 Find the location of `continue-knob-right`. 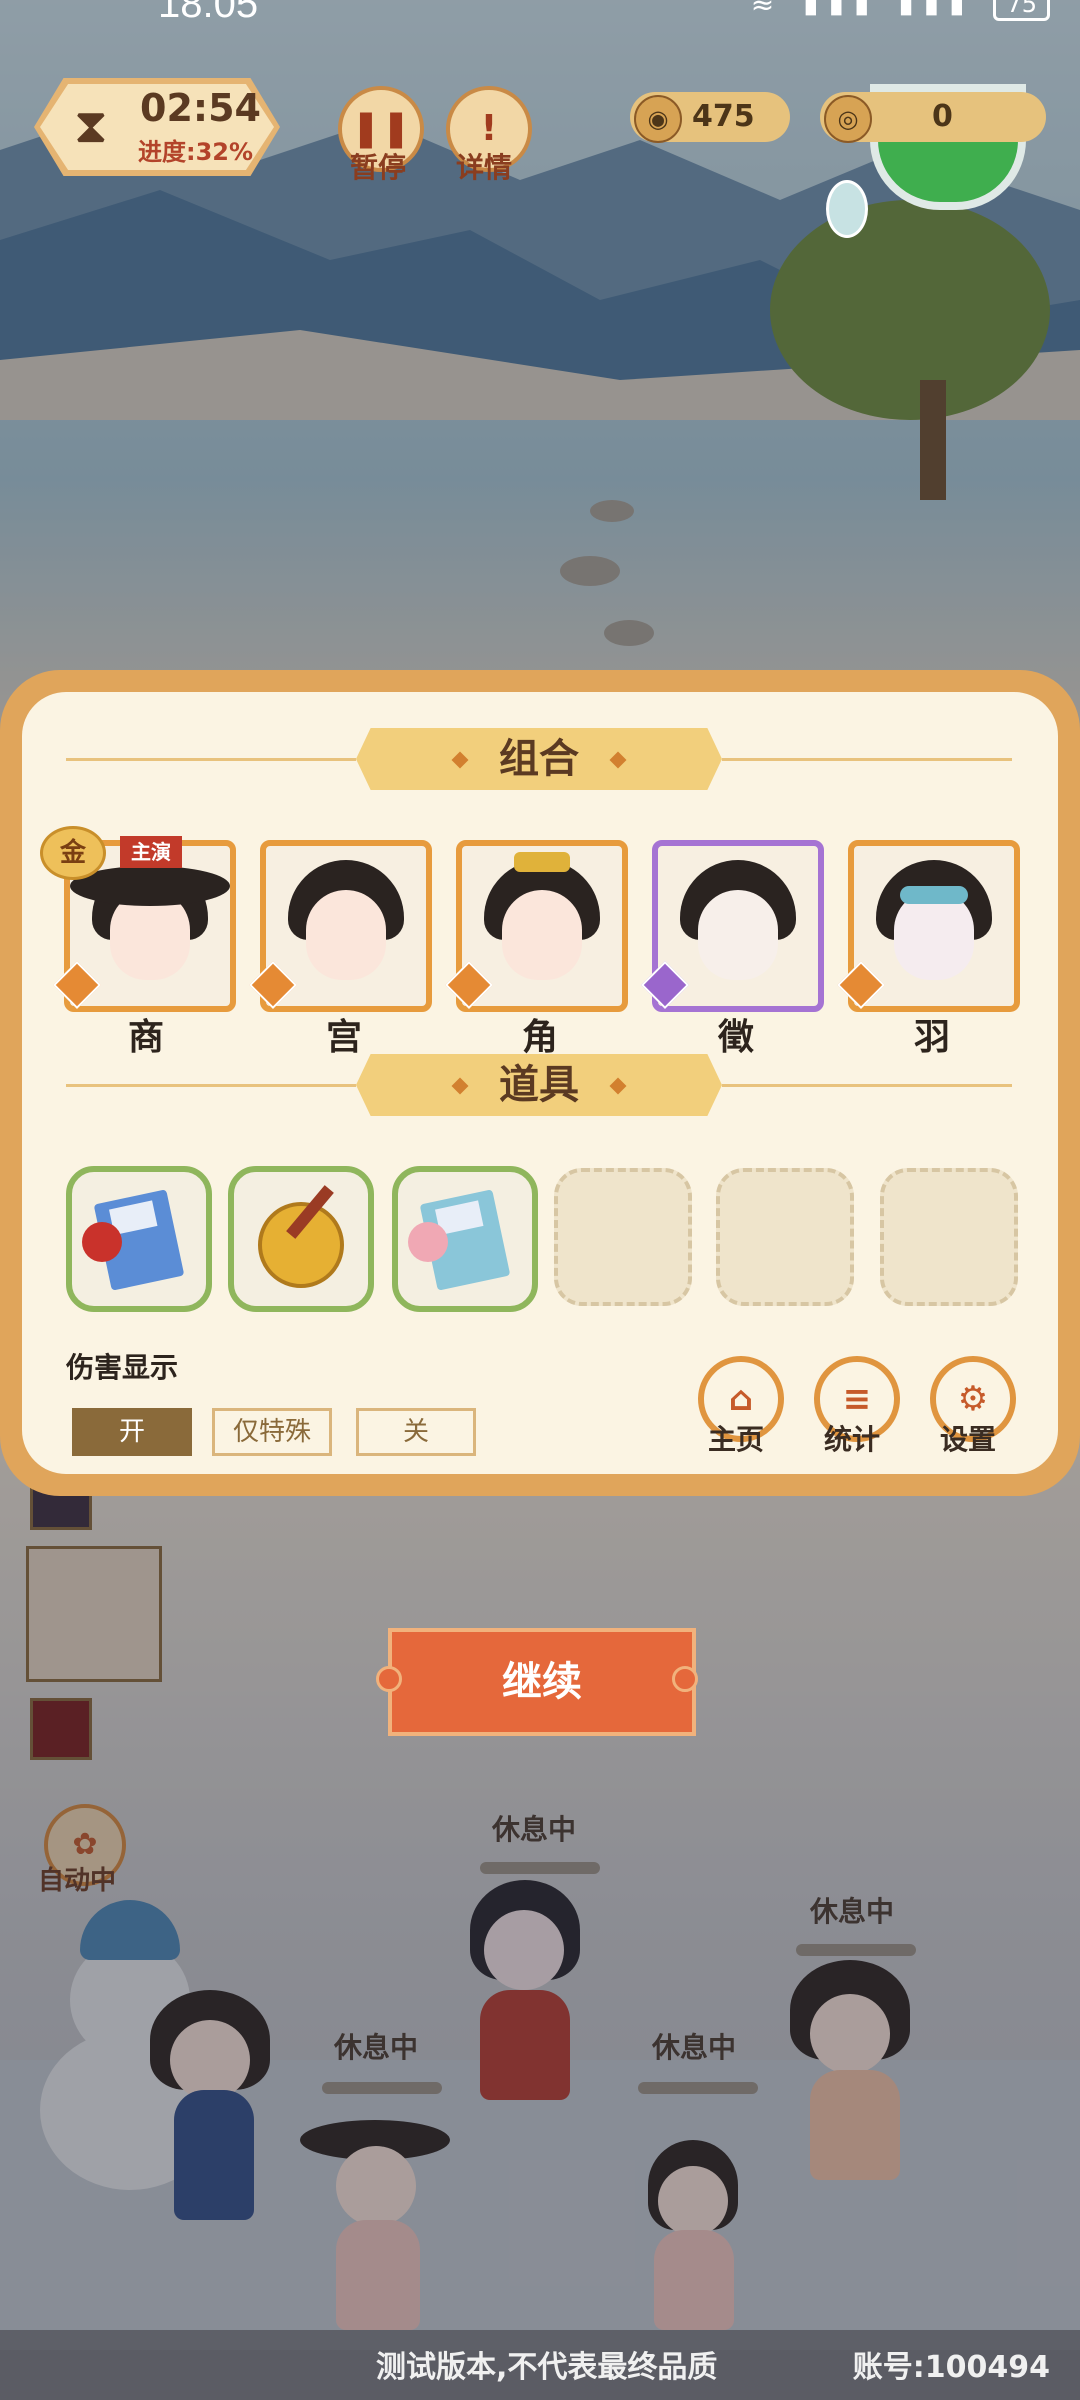

continue-knob-right is located at coordinates (685, 1679).